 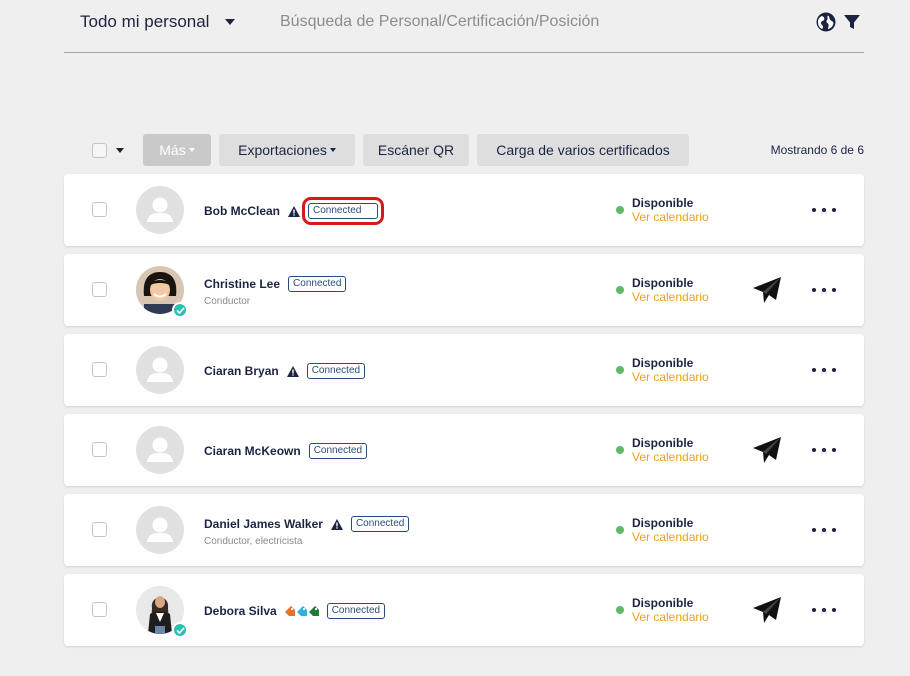 What do you see at coordinates (817, 150) in the screenshot?
I see `results-count: Mostrando 6 de 6` at bounding box center [817, 150].